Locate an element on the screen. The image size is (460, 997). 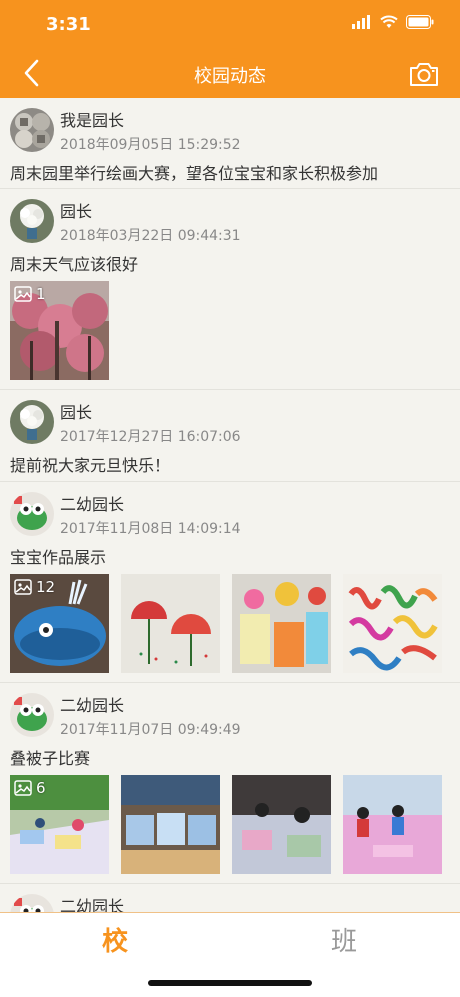
post-item: 园长 2017年12月27日 16:07:06 提前祝大家元旦快乐！ is located at coordinates (230, 436).